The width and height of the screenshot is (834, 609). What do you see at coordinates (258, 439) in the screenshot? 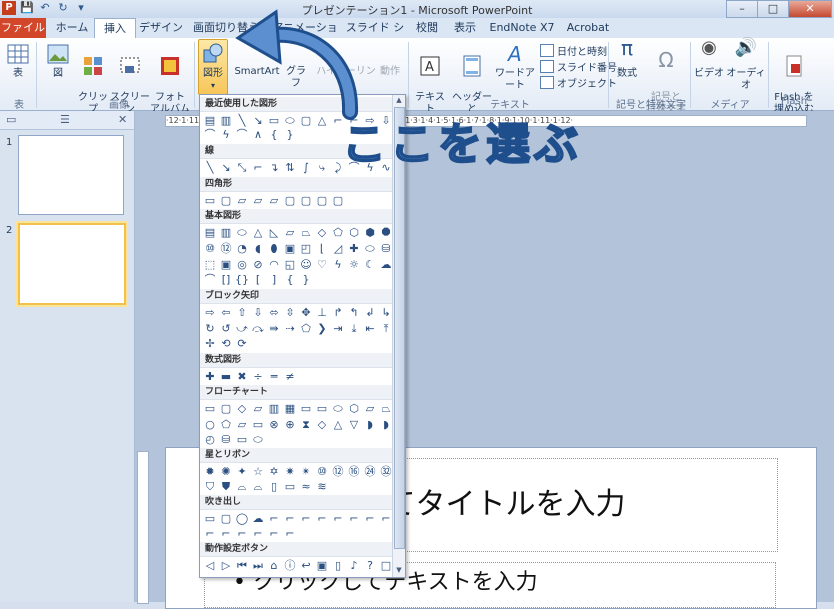
I see `display-icon: ⬭` at bounding box center [258, 439].